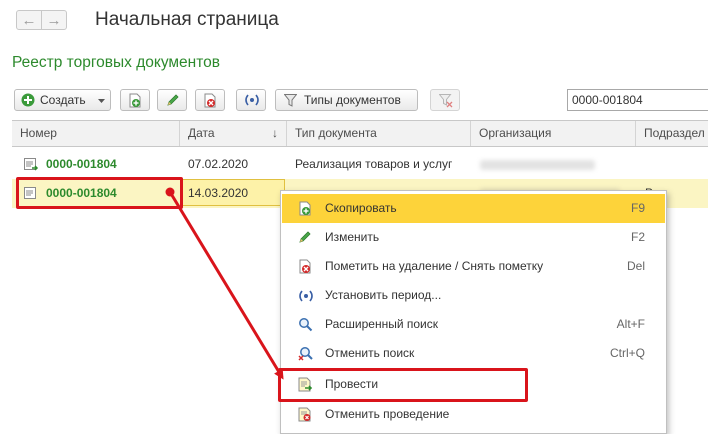  I want to click on annotation-arrow-layer, so click(224, 283).